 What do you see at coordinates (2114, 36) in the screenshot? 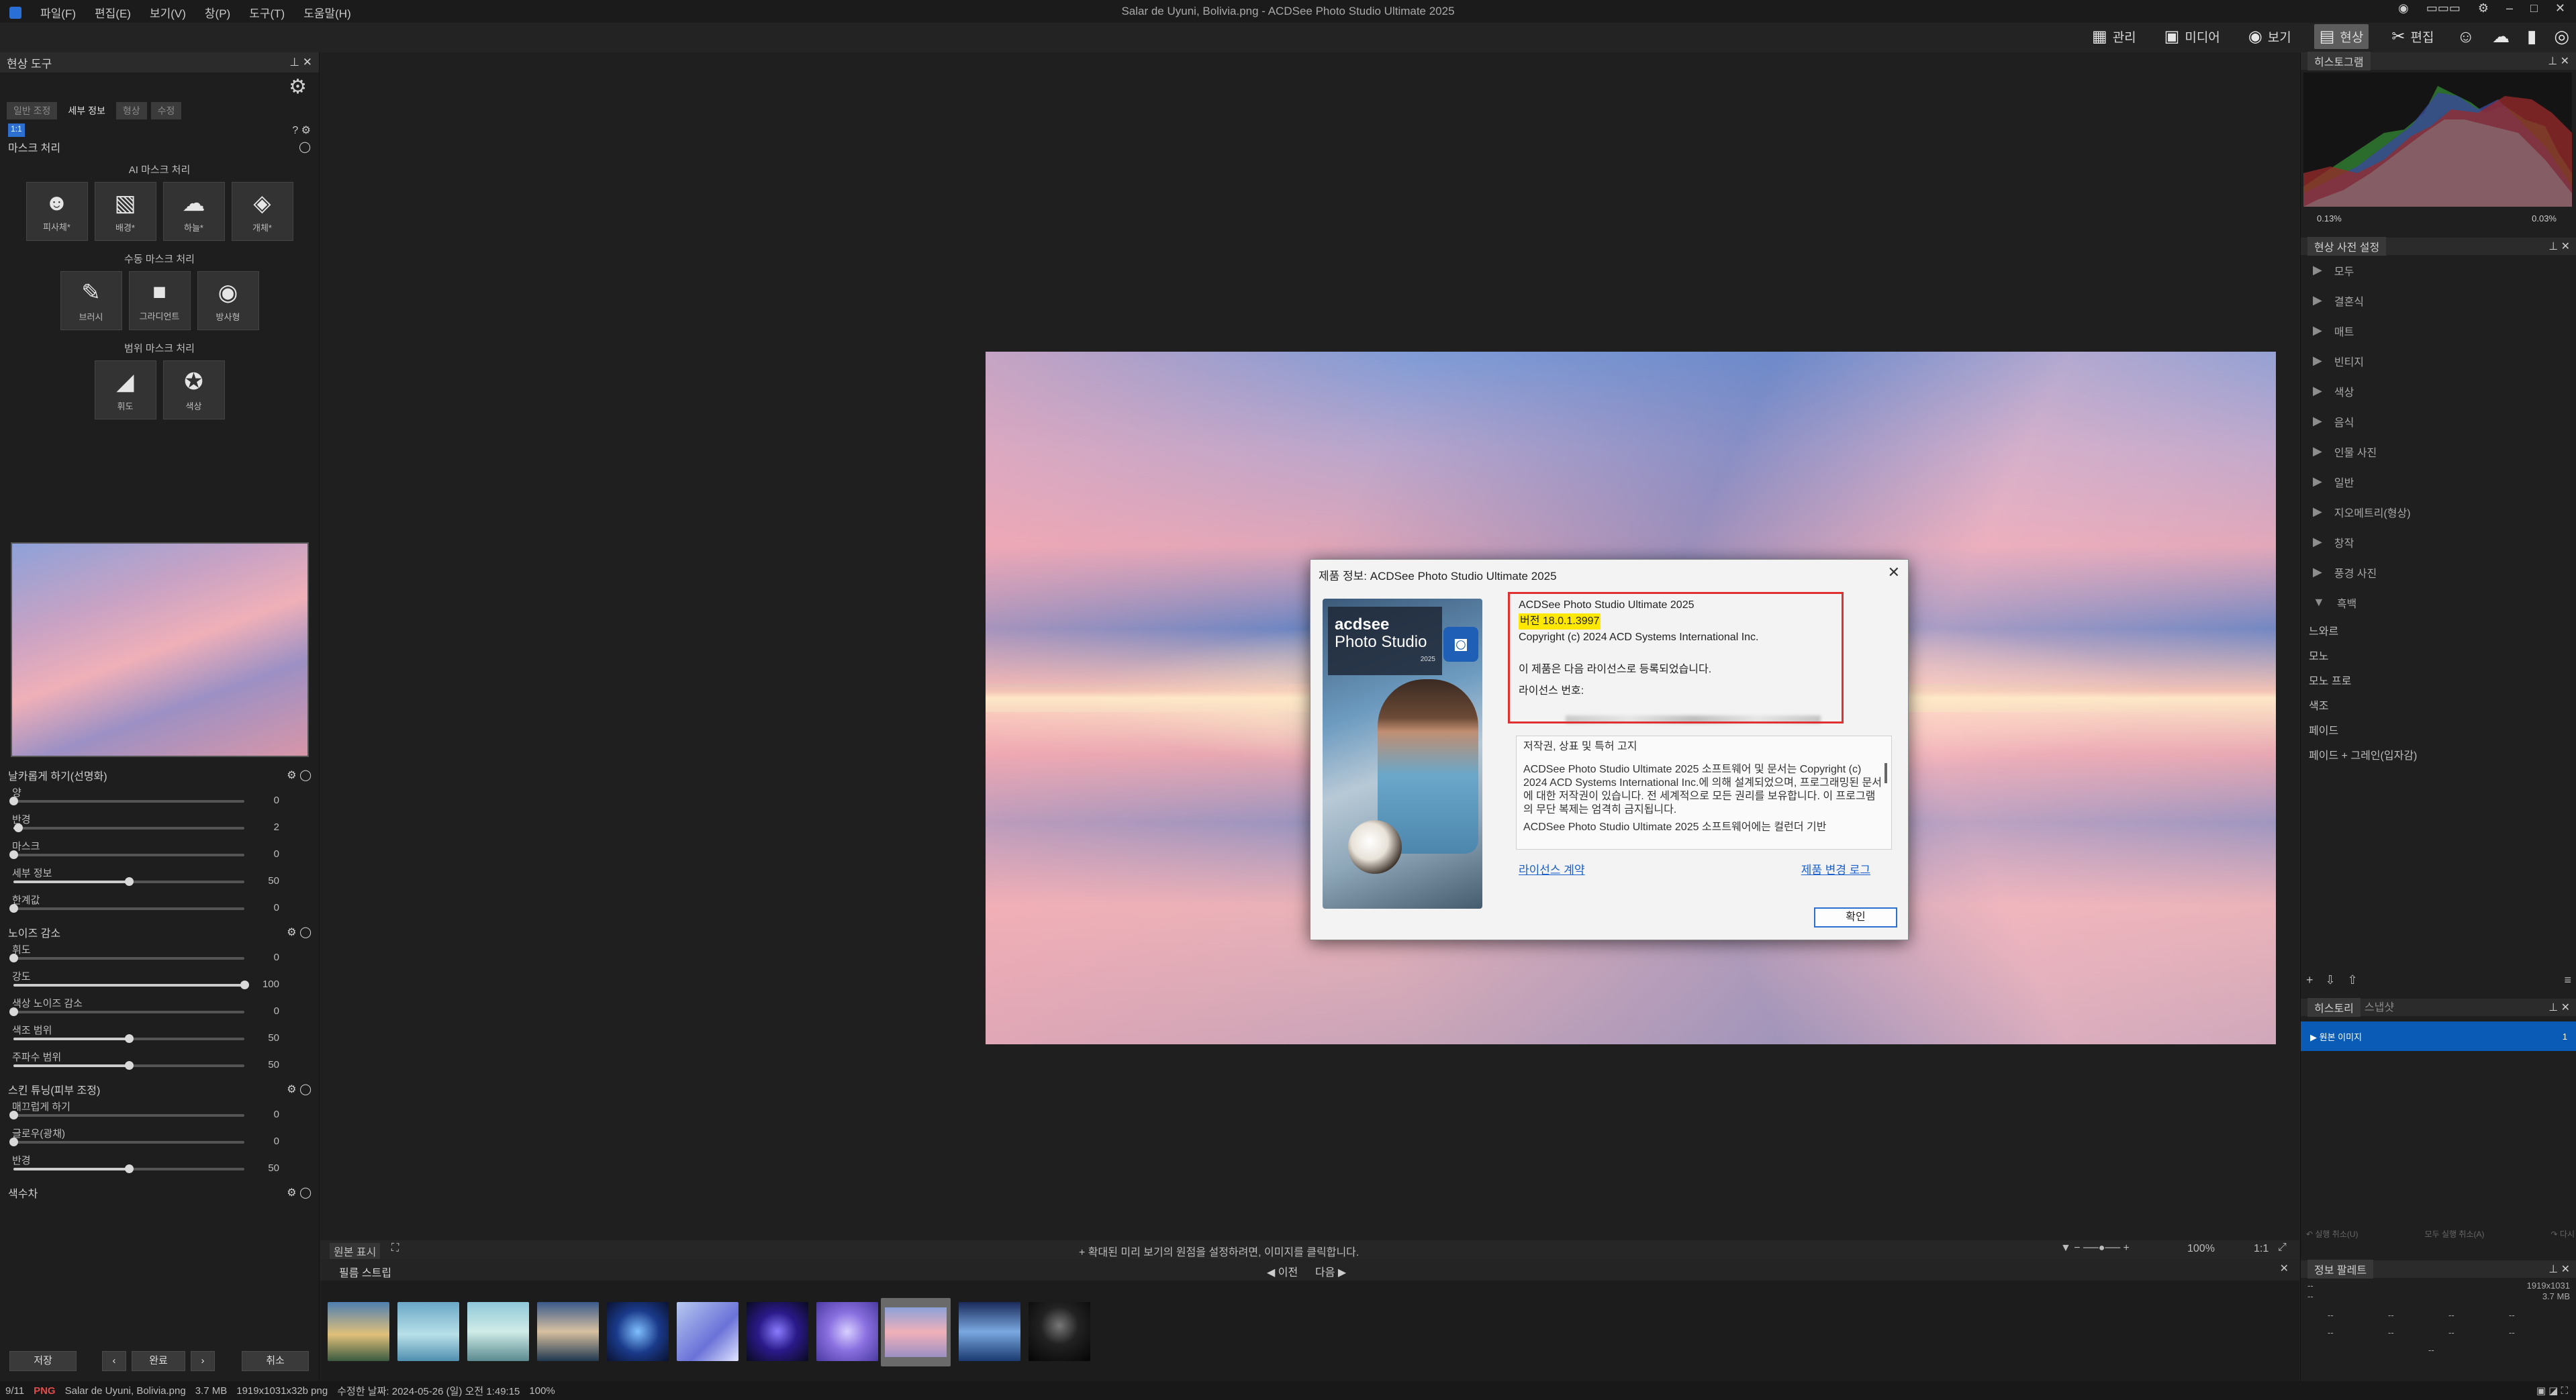
I see `mode-manage: ▦ 관리` at bounding box center [2114, 36].